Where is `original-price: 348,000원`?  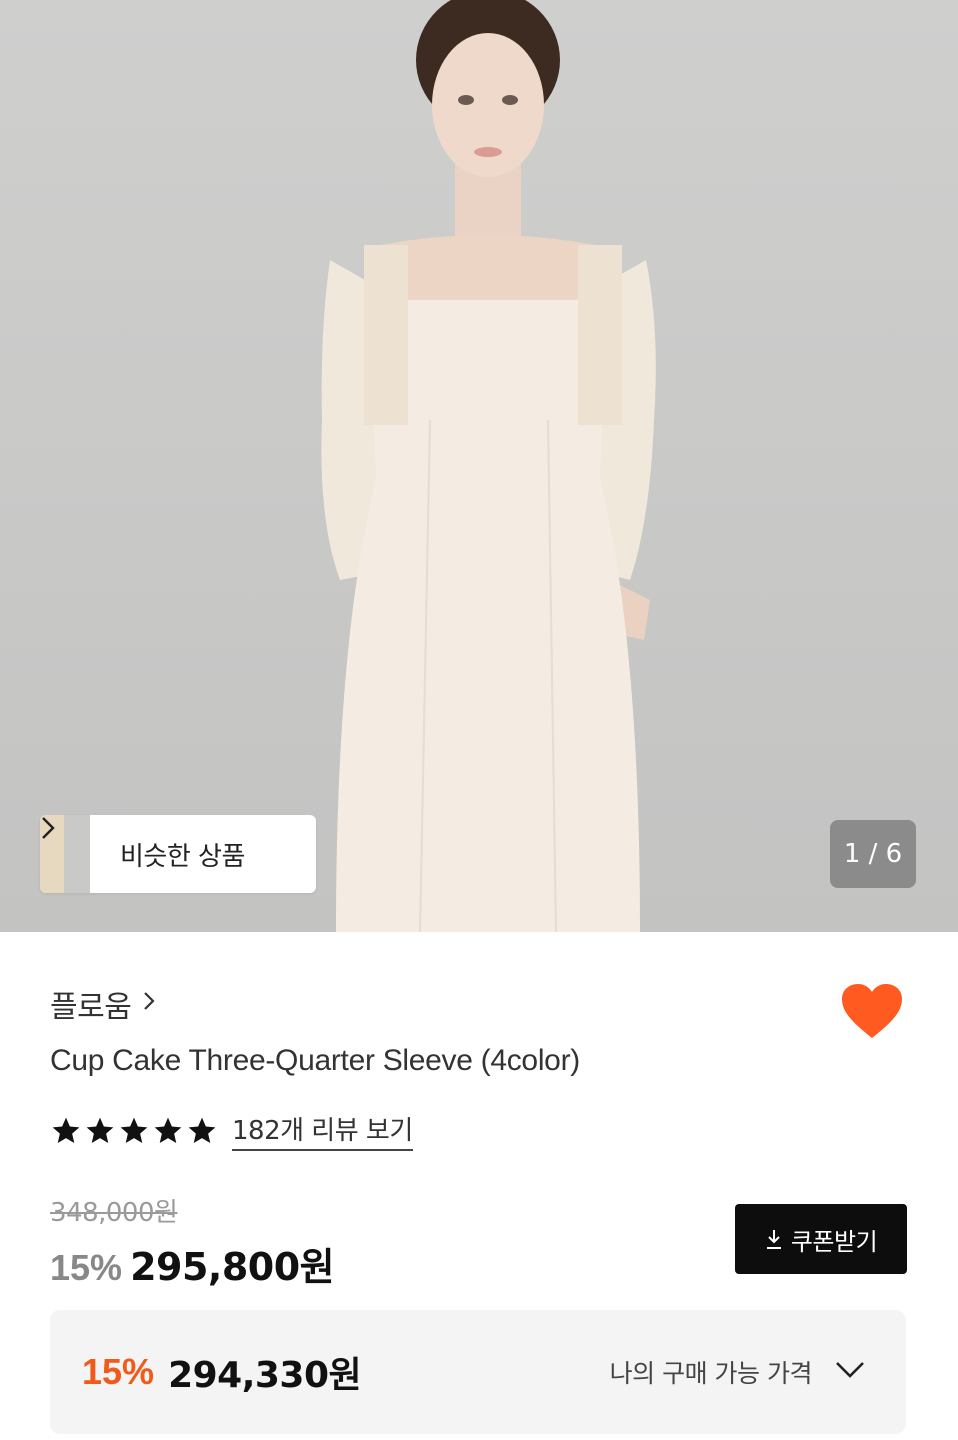
original-price: 348,000원 is located at coordinates (114, 1213).